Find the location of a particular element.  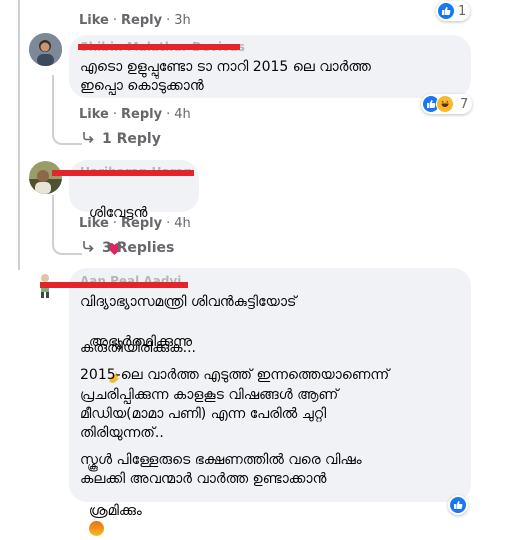

replies-count: 1 Reply is located at coordinates (131, 139).